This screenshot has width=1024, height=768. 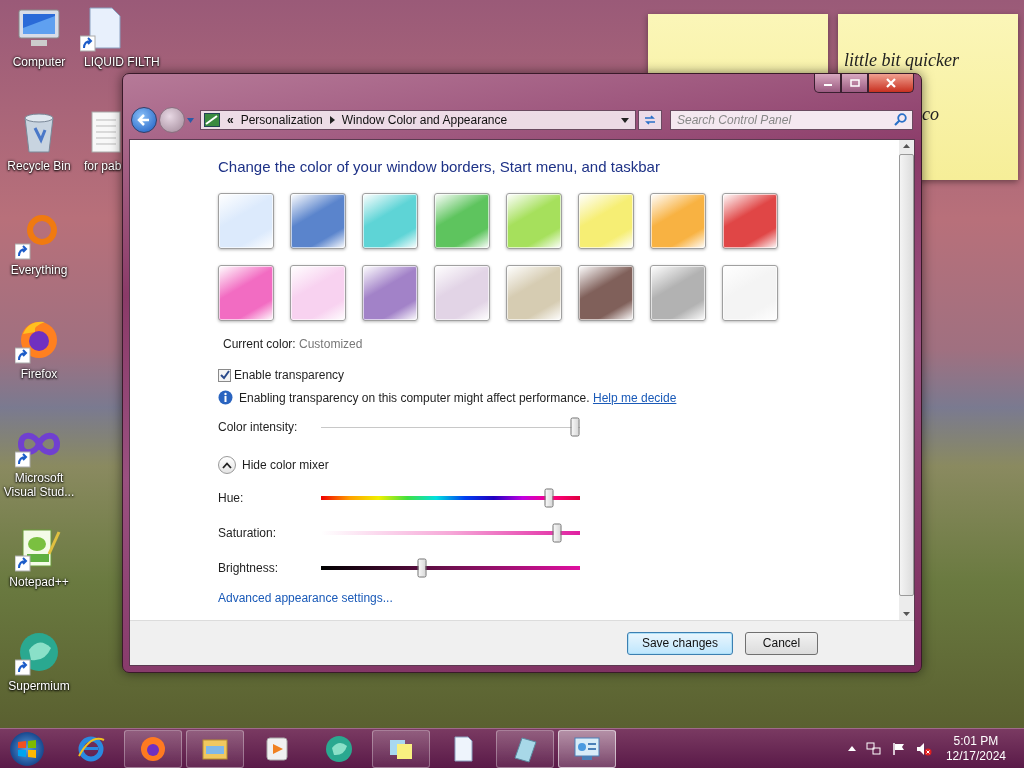 I want to click on clock: 5:01 PM 12/17/2024, so click(x=975, y=748).